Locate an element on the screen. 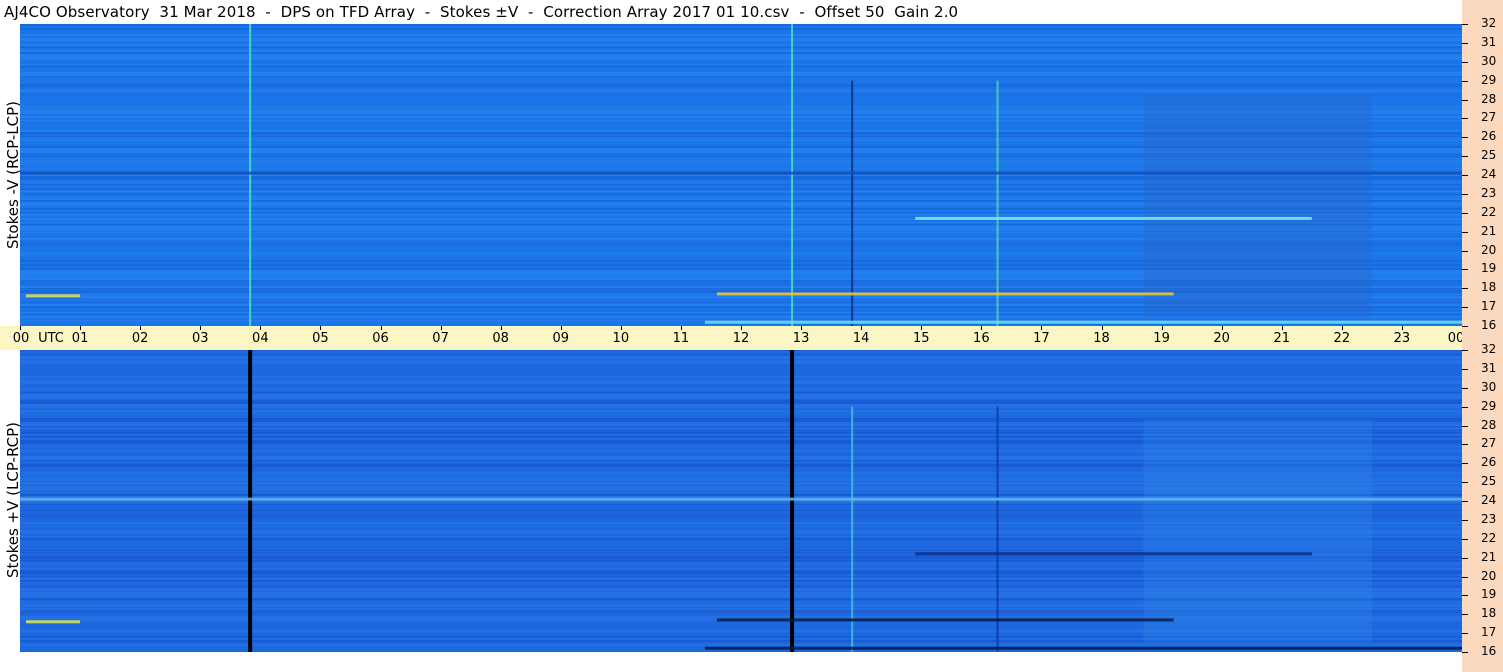 This screenshot has height=672, width=1503. freq-tick-label: 22 is located at coordinates (1489, 537).